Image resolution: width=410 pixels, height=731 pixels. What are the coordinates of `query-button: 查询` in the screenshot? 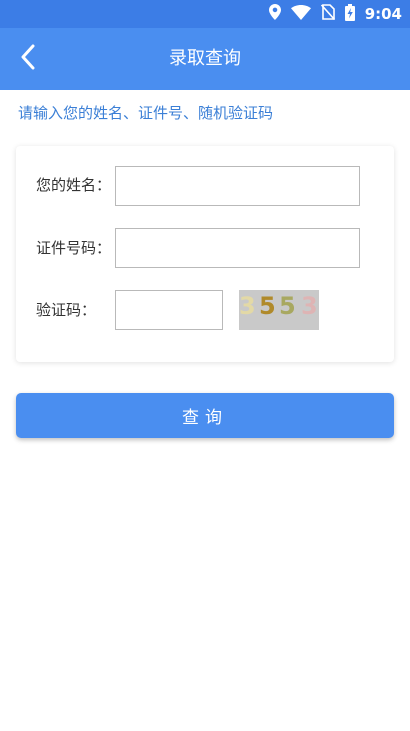 It's located at (205, 415).